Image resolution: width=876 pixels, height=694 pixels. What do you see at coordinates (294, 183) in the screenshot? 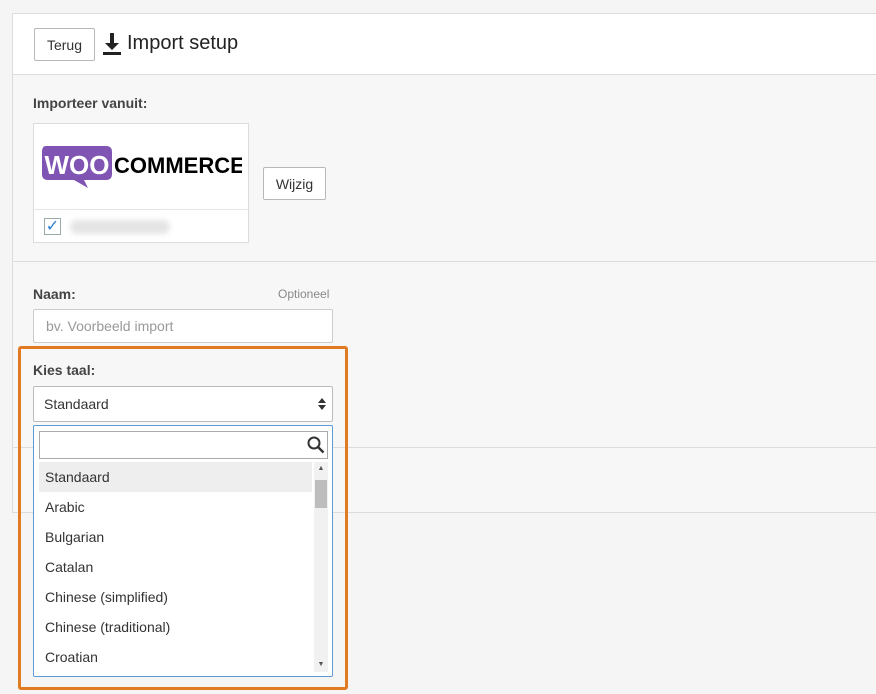
I see `change-source-button: Wijzig` at bounding box center [294, 183].